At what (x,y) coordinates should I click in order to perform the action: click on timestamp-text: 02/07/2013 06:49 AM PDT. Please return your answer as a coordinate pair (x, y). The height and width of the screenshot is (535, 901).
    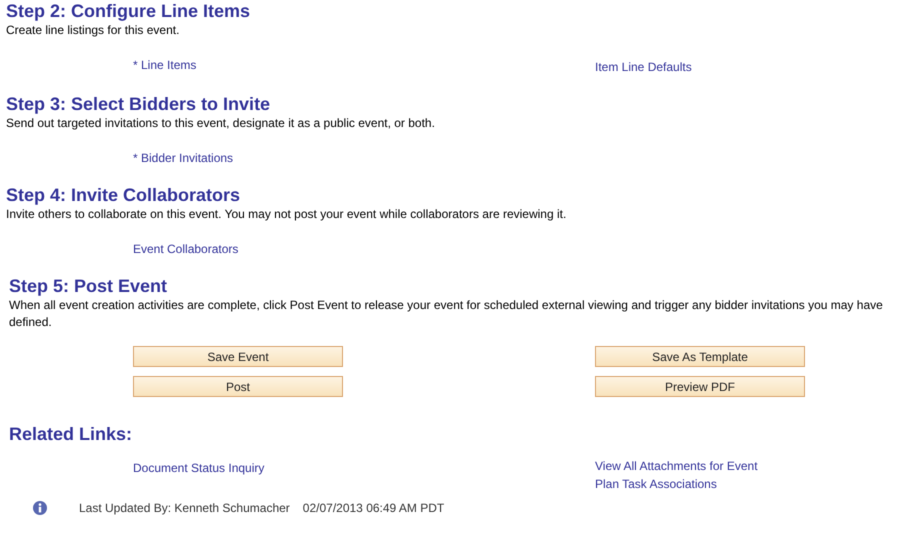
    Looking at the image, I should click on (373, 508).